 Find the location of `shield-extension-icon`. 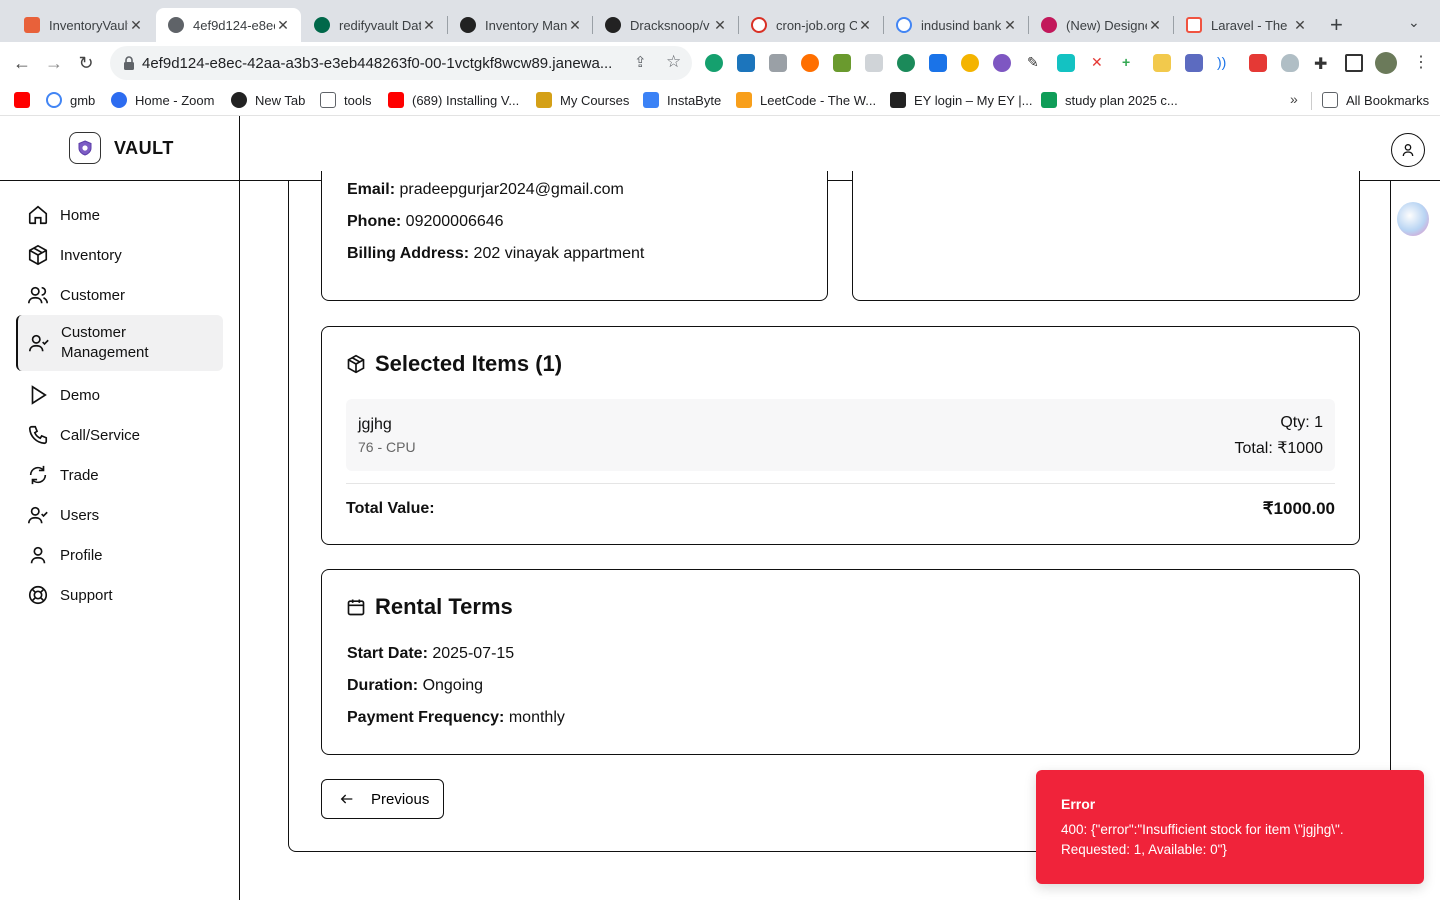

shield-extension-icon is located at coordinates (1290, 63).